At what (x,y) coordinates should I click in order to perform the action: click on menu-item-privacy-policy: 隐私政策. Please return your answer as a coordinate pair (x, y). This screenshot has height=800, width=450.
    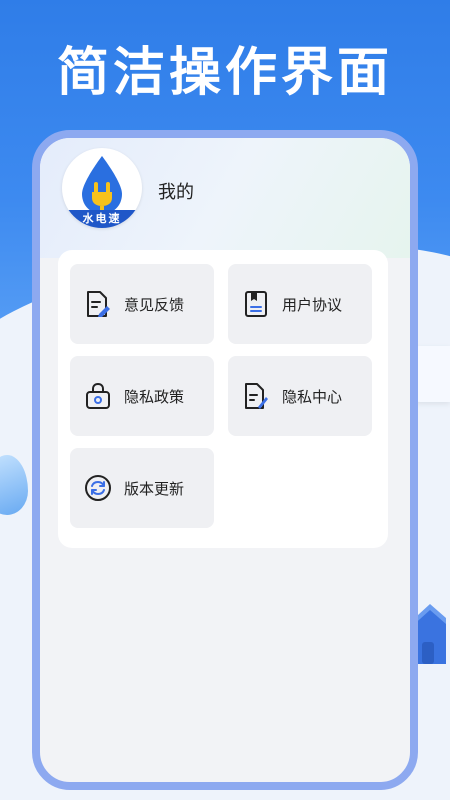
    Looking at the image, I should click on (142, 396).